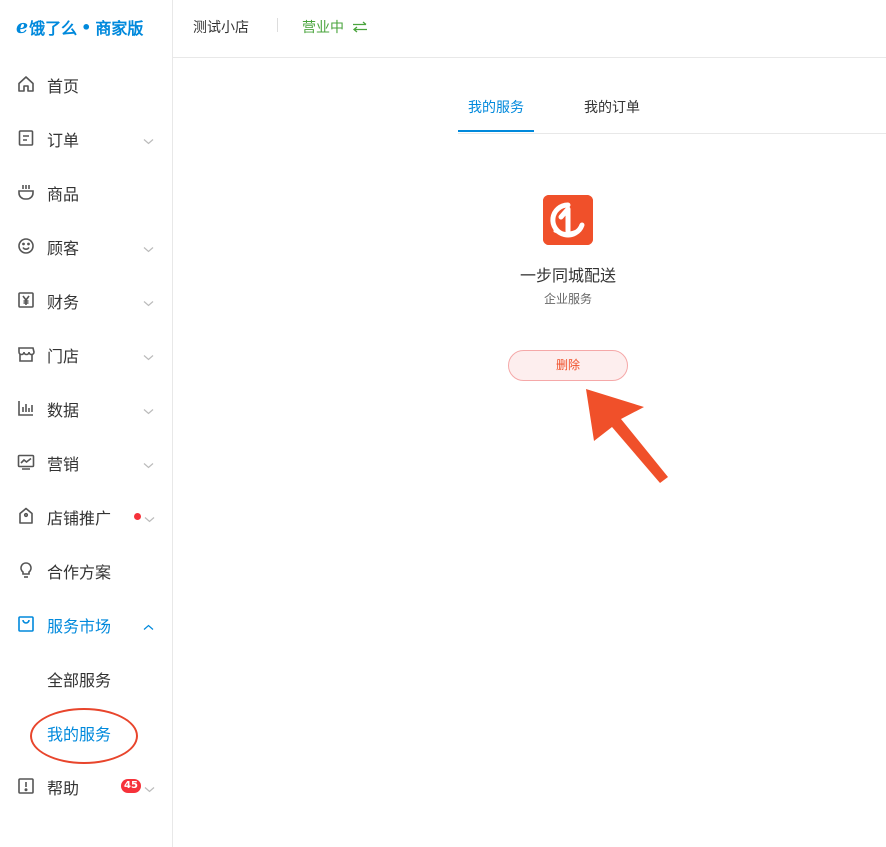 The height and width of the screenshot is (847, 886). I want to click on service-category: 企业服务, so click(567, 299).